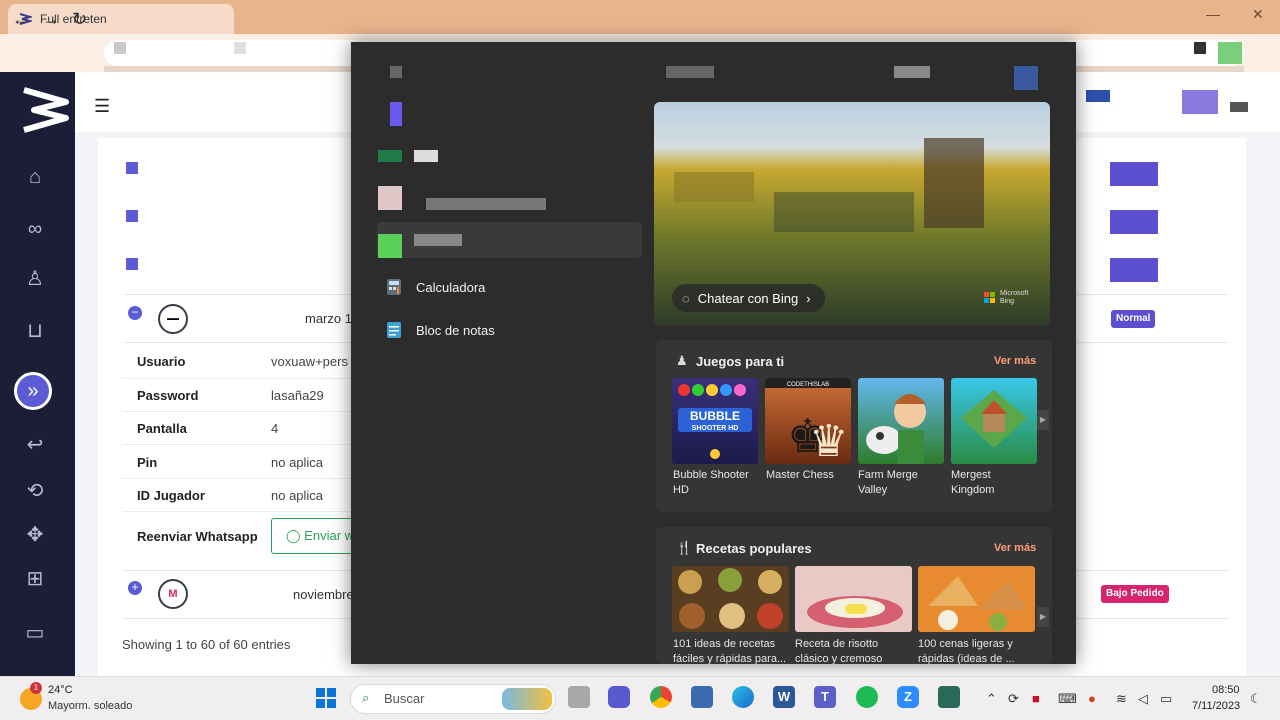 The image size is (1280, 720). What do you see at coordinates (35, 177) in the screenshot?
I see `home-icon: ⌂` at bounding box center [35, 177].